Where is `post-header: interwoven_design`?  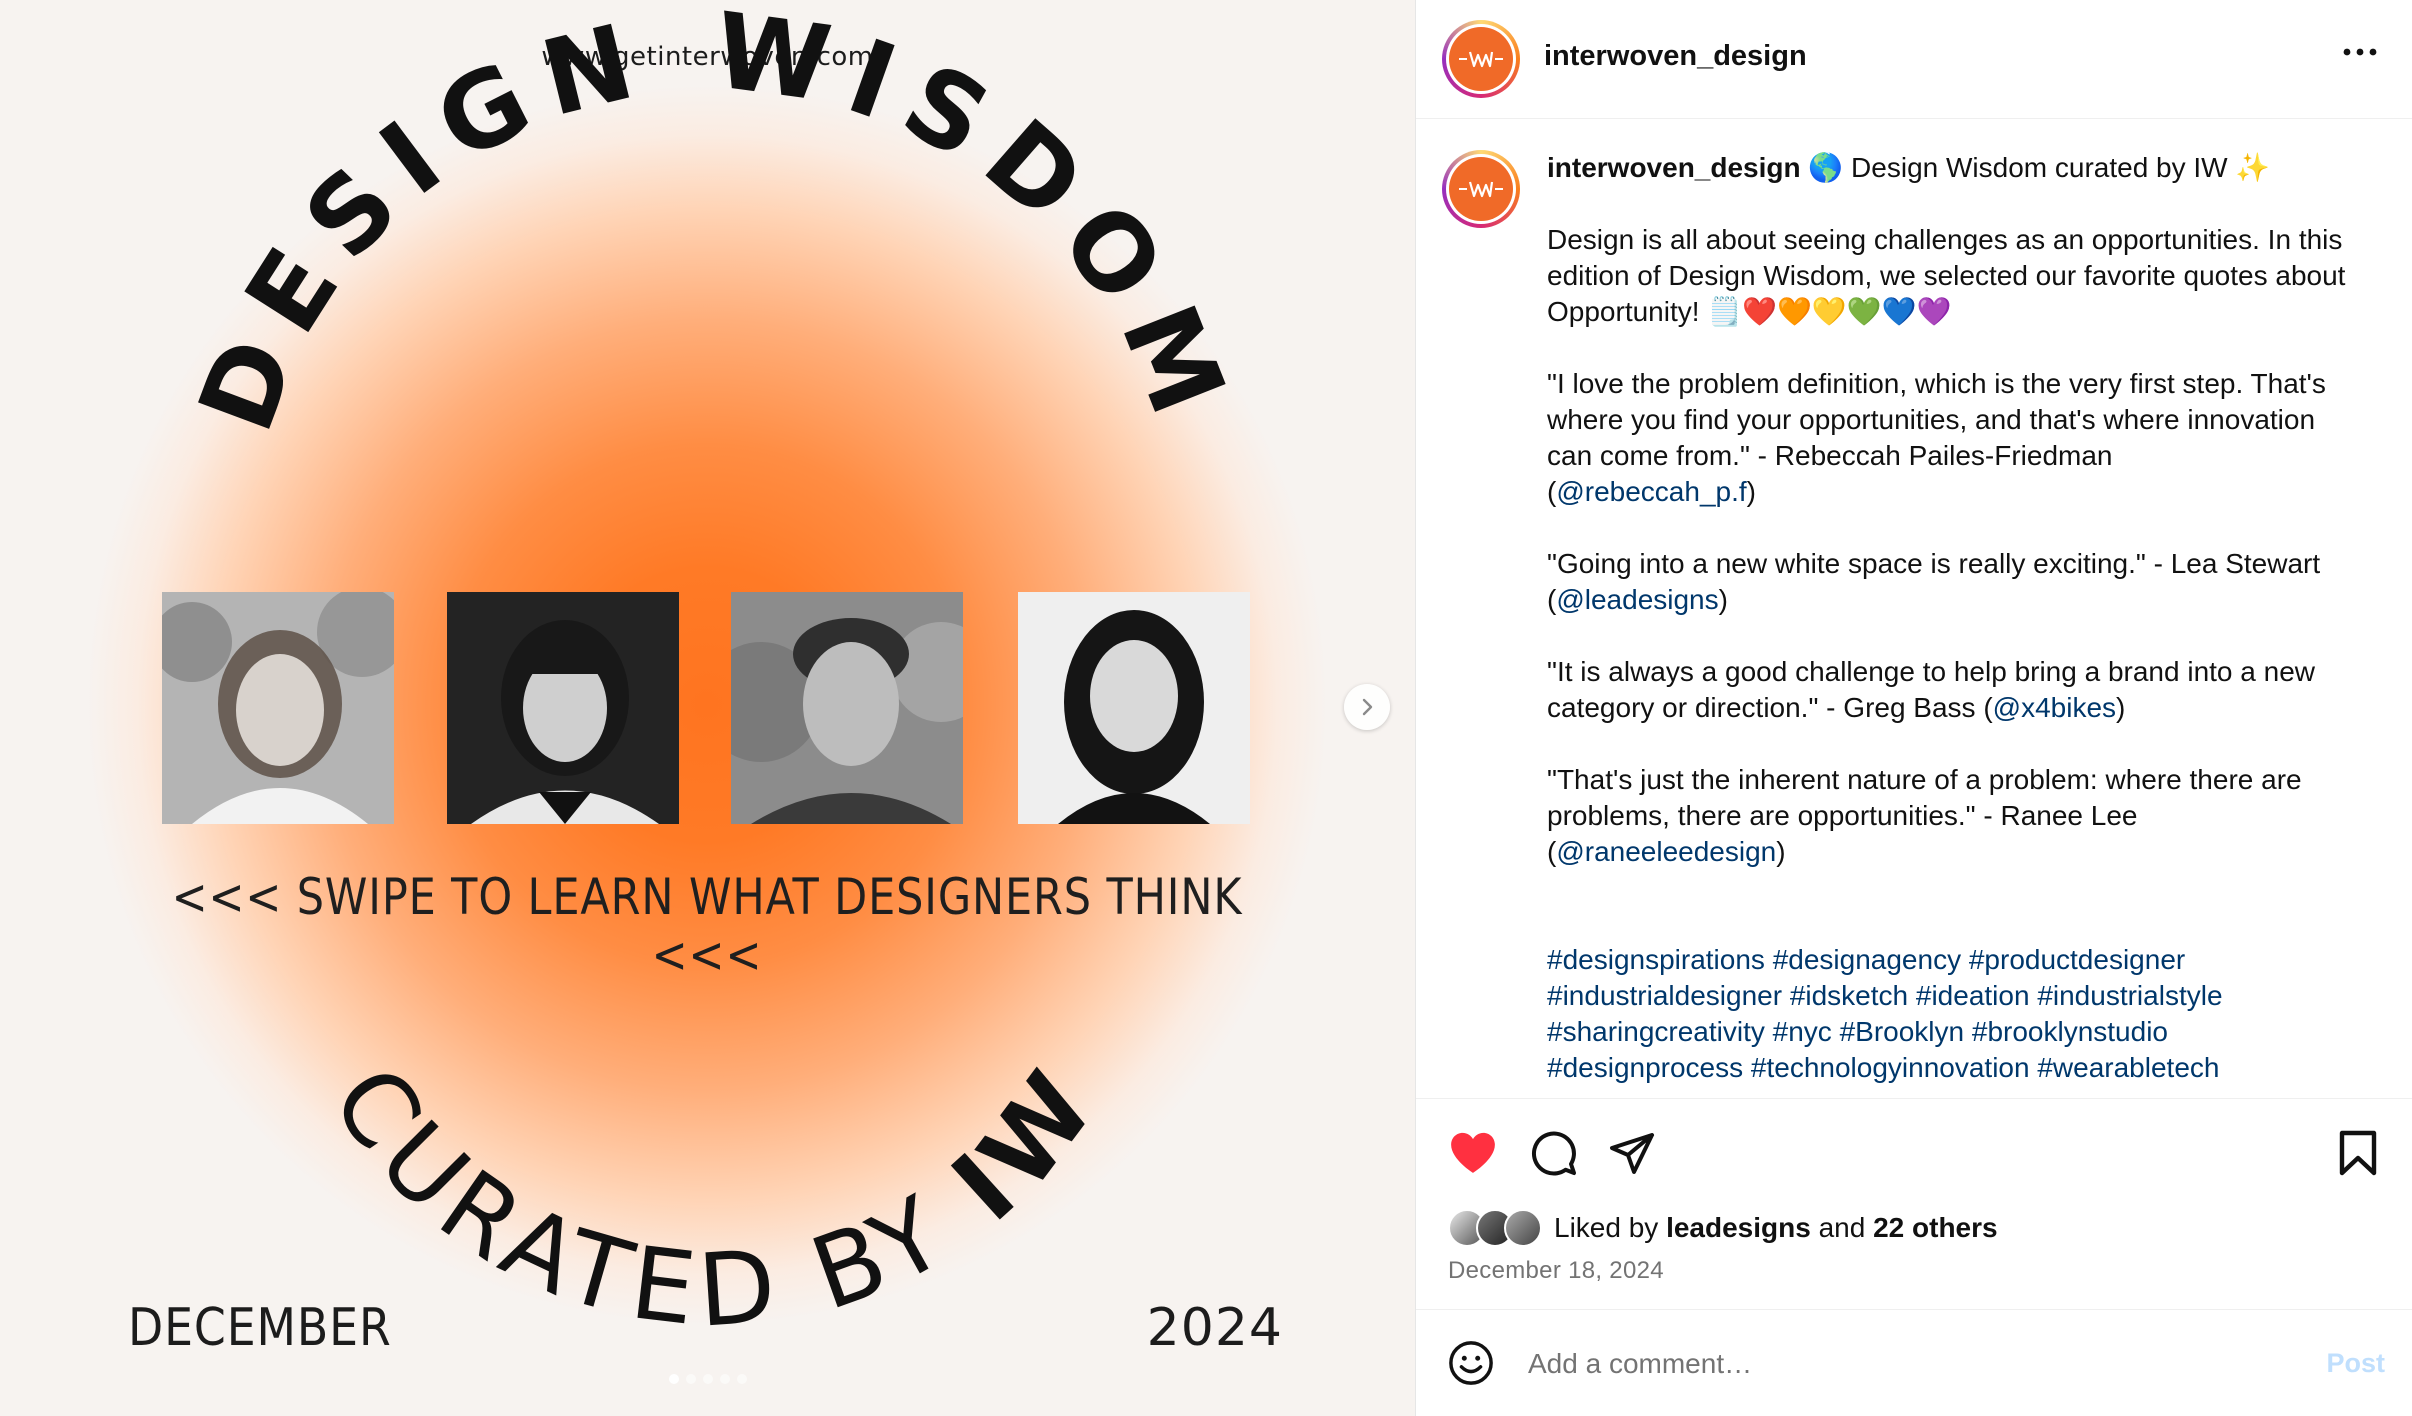
post-header: interwoven_design is located at coordinates (1914, 59).